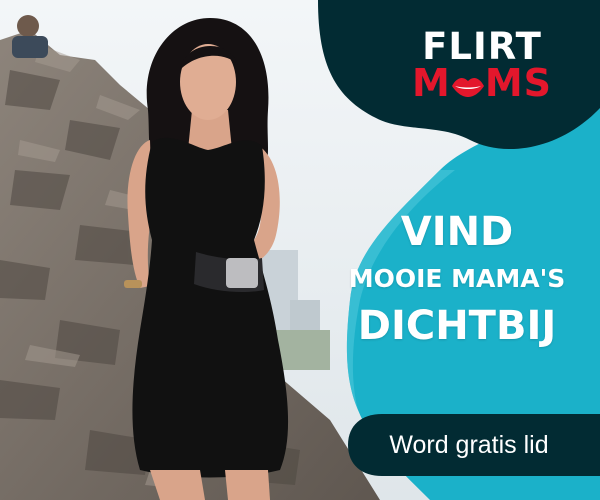 The height and width of the screenshot is (500, 600). What do you see at coordinates (457, 232) in the screenshot?
I see `headline-line-1: VIND` at bounding box center [457, 232].